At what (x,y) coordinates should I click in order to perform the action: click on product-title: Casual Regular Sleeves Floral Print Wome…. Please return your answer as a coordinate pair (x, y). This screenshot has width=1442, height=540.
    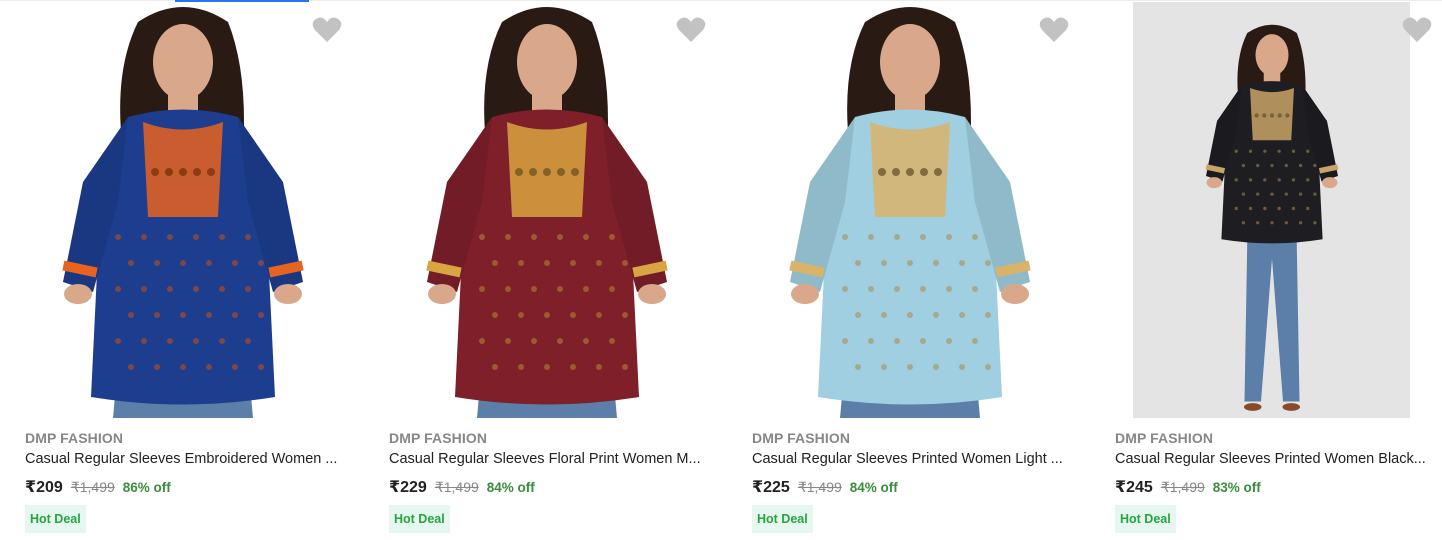
    Looking at the image, I should click on (549, 459).